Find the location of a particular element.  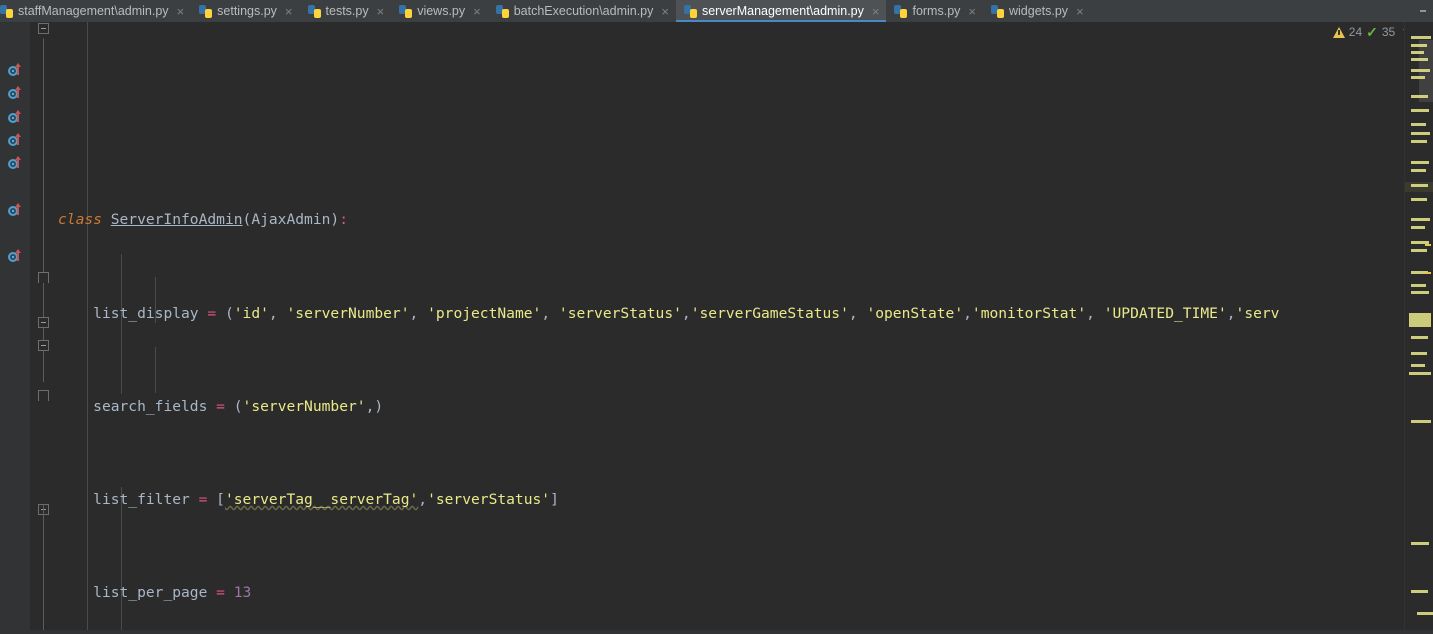

tab-label: views.py is located at coordinates (441, 11).